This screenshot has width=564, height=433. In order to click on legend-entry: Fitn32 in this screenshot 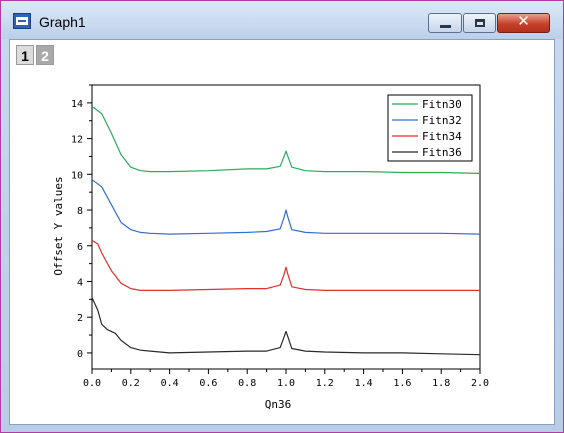, I will do `click(442, 120)`.